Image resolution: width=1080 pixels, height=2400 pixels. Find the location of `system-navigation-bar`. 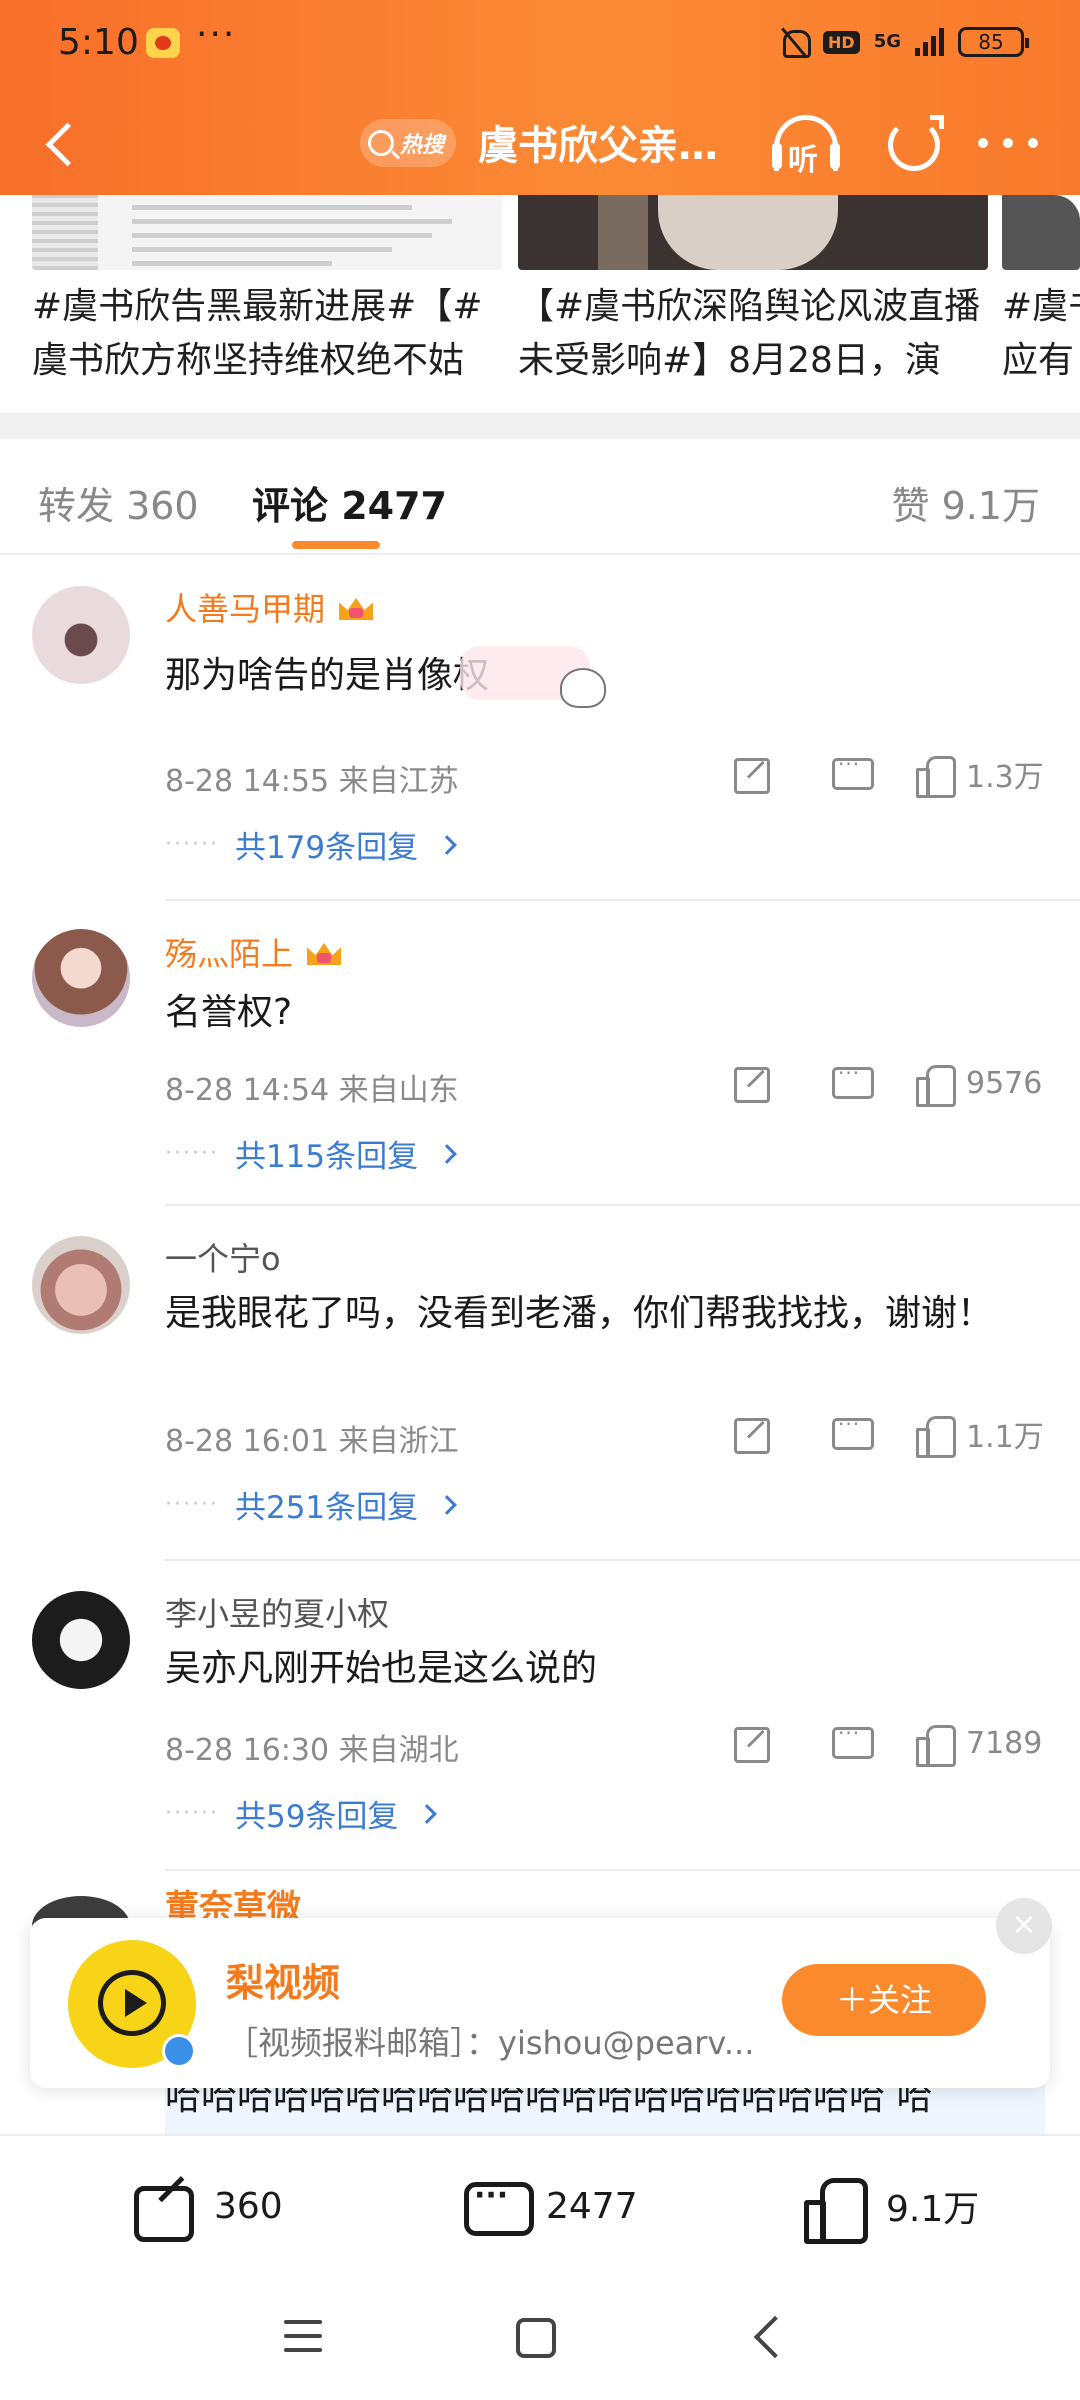

system-navigation-bar is located at coordinates (540, 2338).